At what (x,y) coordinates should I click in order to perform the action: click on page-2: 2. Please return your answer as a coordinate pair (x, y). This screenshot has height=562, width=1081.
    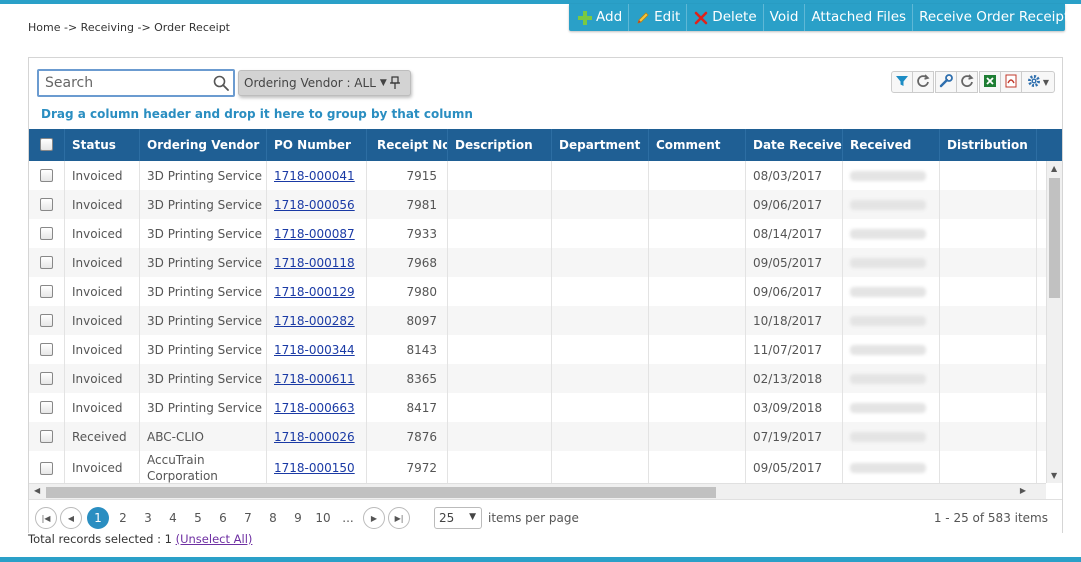
    Looking at the image, I should click on (123, 518).